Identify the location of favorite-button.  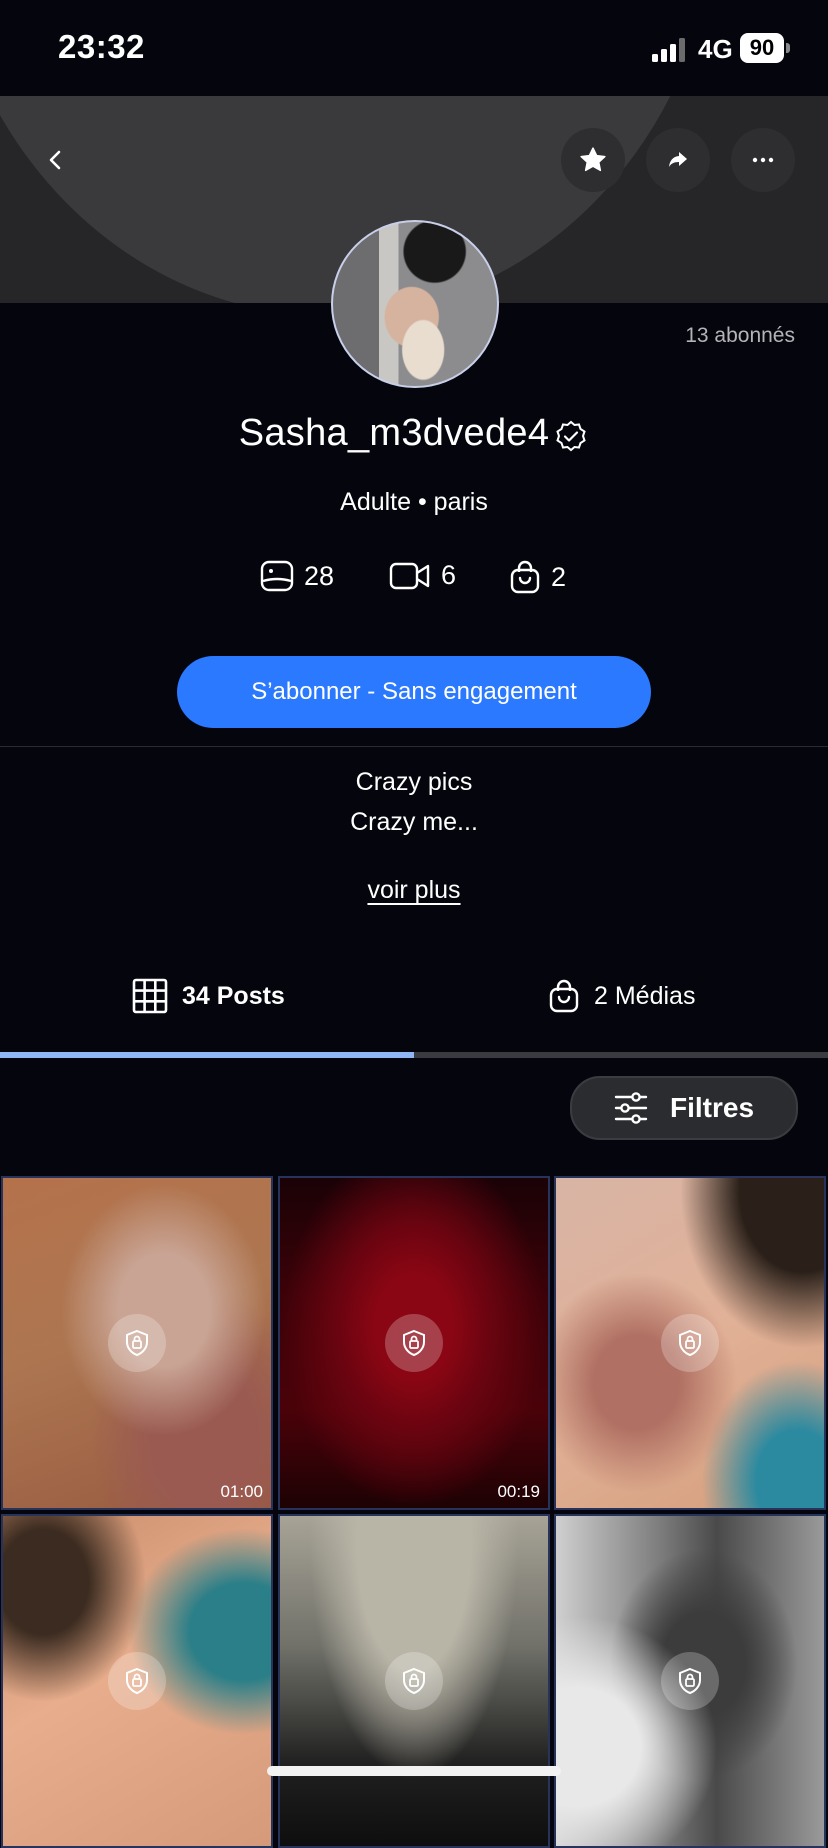
(593, 160).